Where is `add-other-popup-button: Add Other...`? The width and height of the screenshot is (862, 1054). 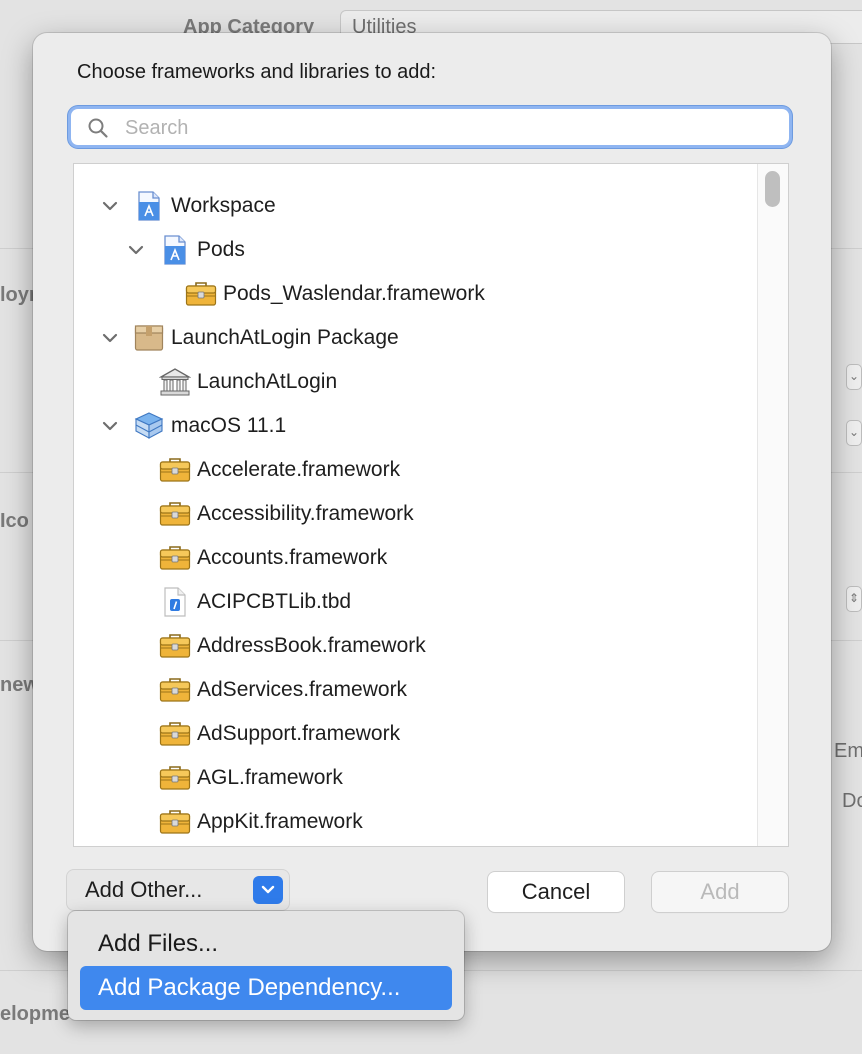 add-other-popup-button: Add Other... is located at coordinates (178, 890).